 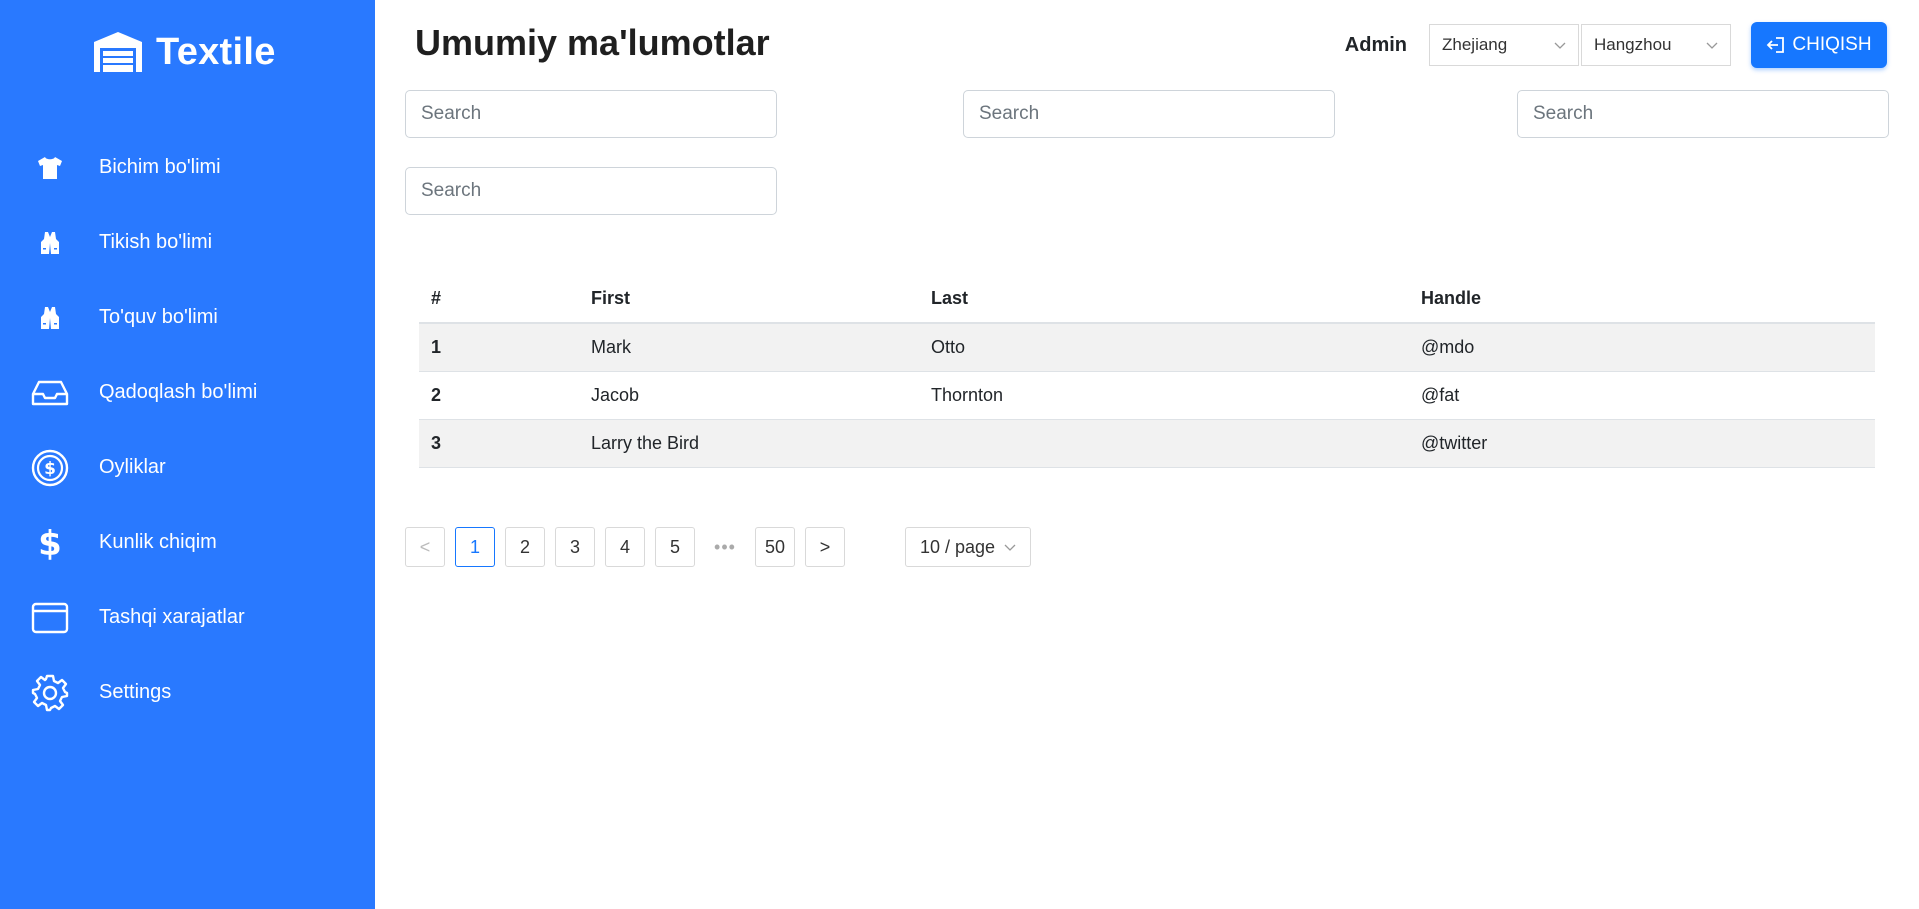 I want to click on page-size-select: 10 / page, so click(x=968, y=547).